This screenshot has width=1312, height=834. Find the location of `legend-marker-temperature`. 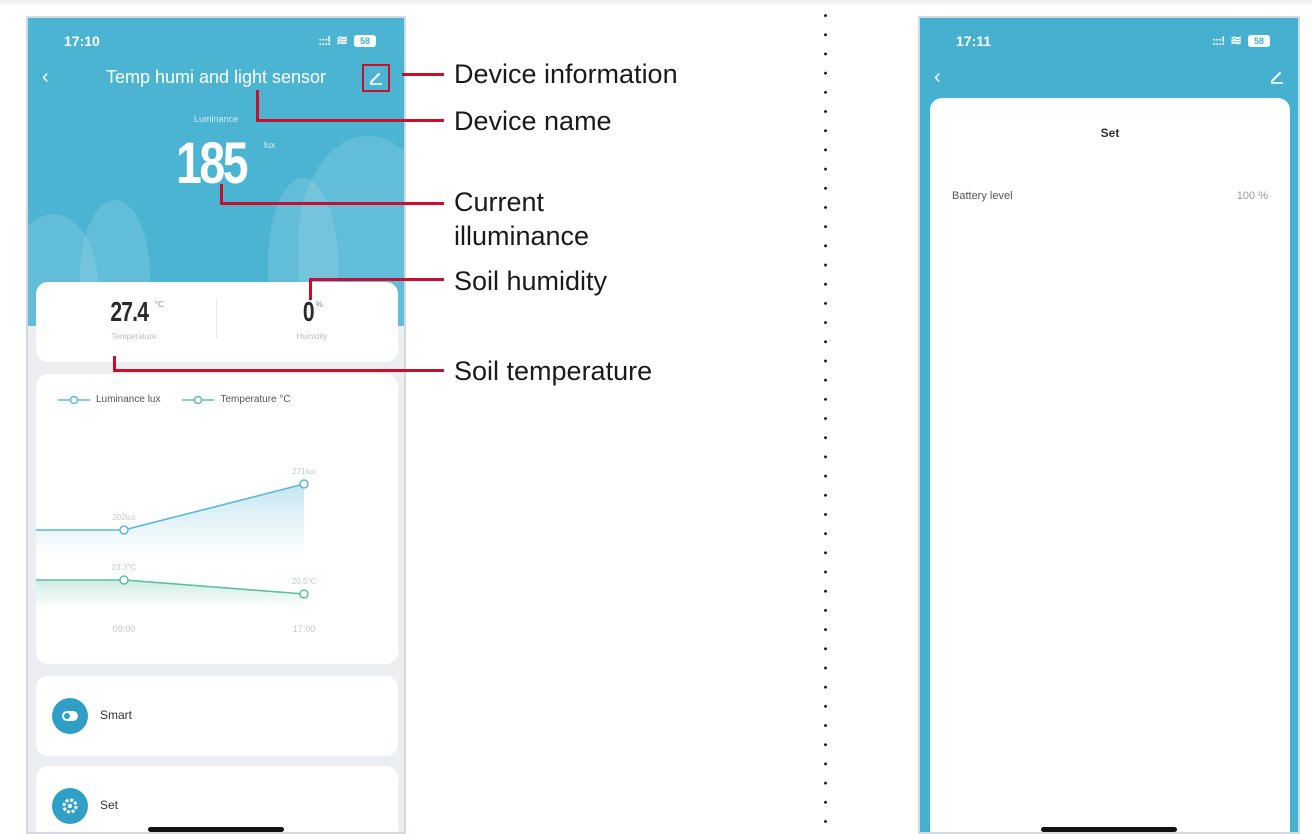

legend-marker-temperature is located at coordinates (198, 399).